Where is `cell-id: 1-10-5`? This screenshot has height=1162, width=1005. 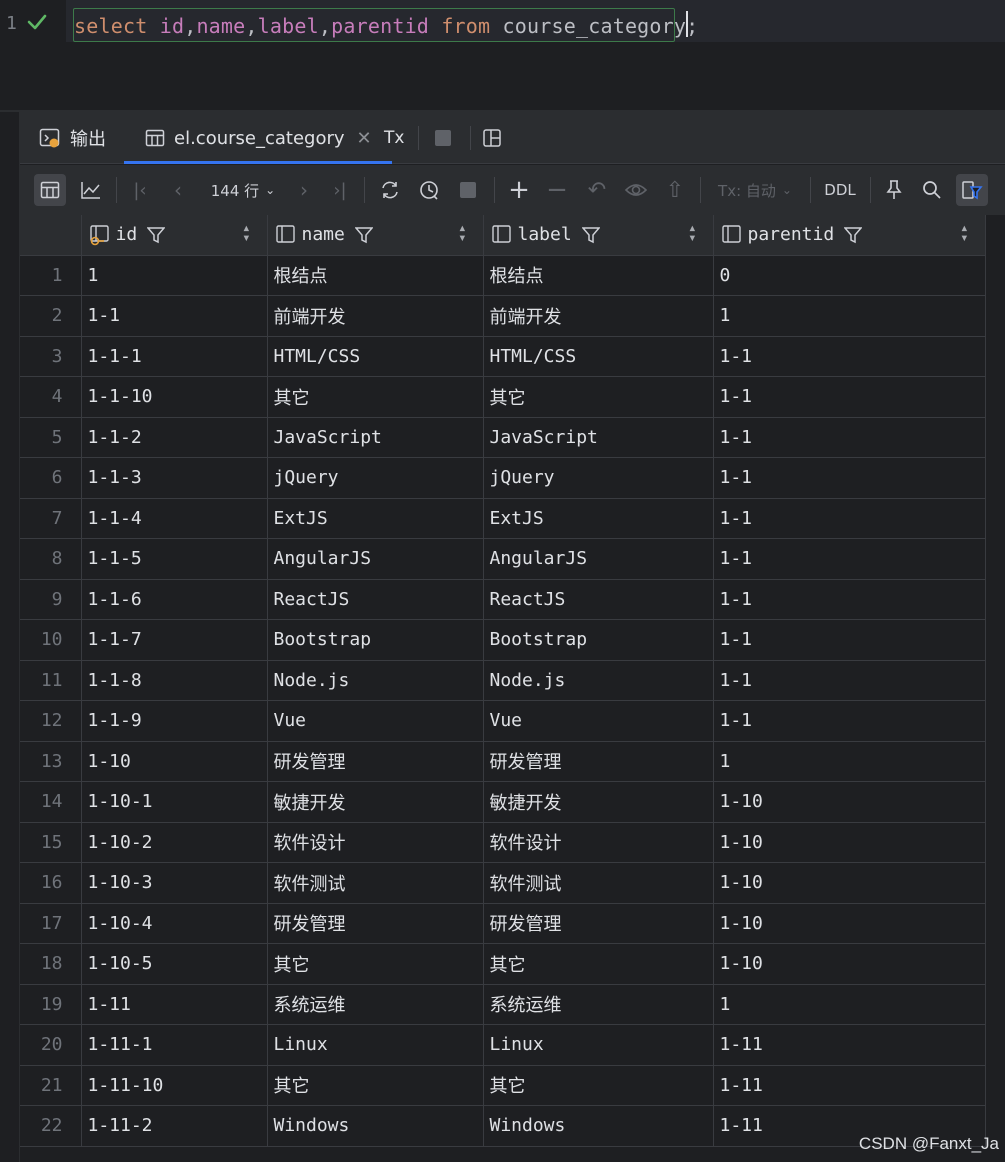 cell-id: 1-10-5 is located at coordinates (174, 964).